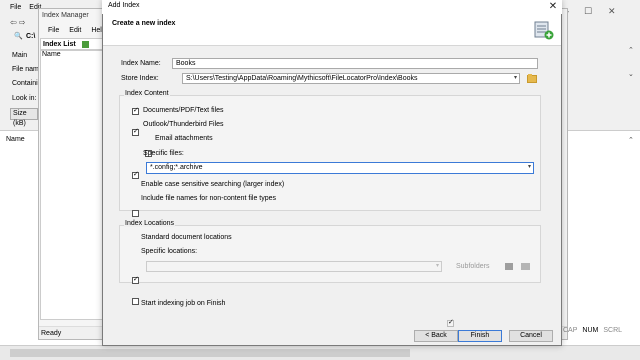  I want to click on specific-files-combo: *.config;*.archive ▾, so click(340, 168).